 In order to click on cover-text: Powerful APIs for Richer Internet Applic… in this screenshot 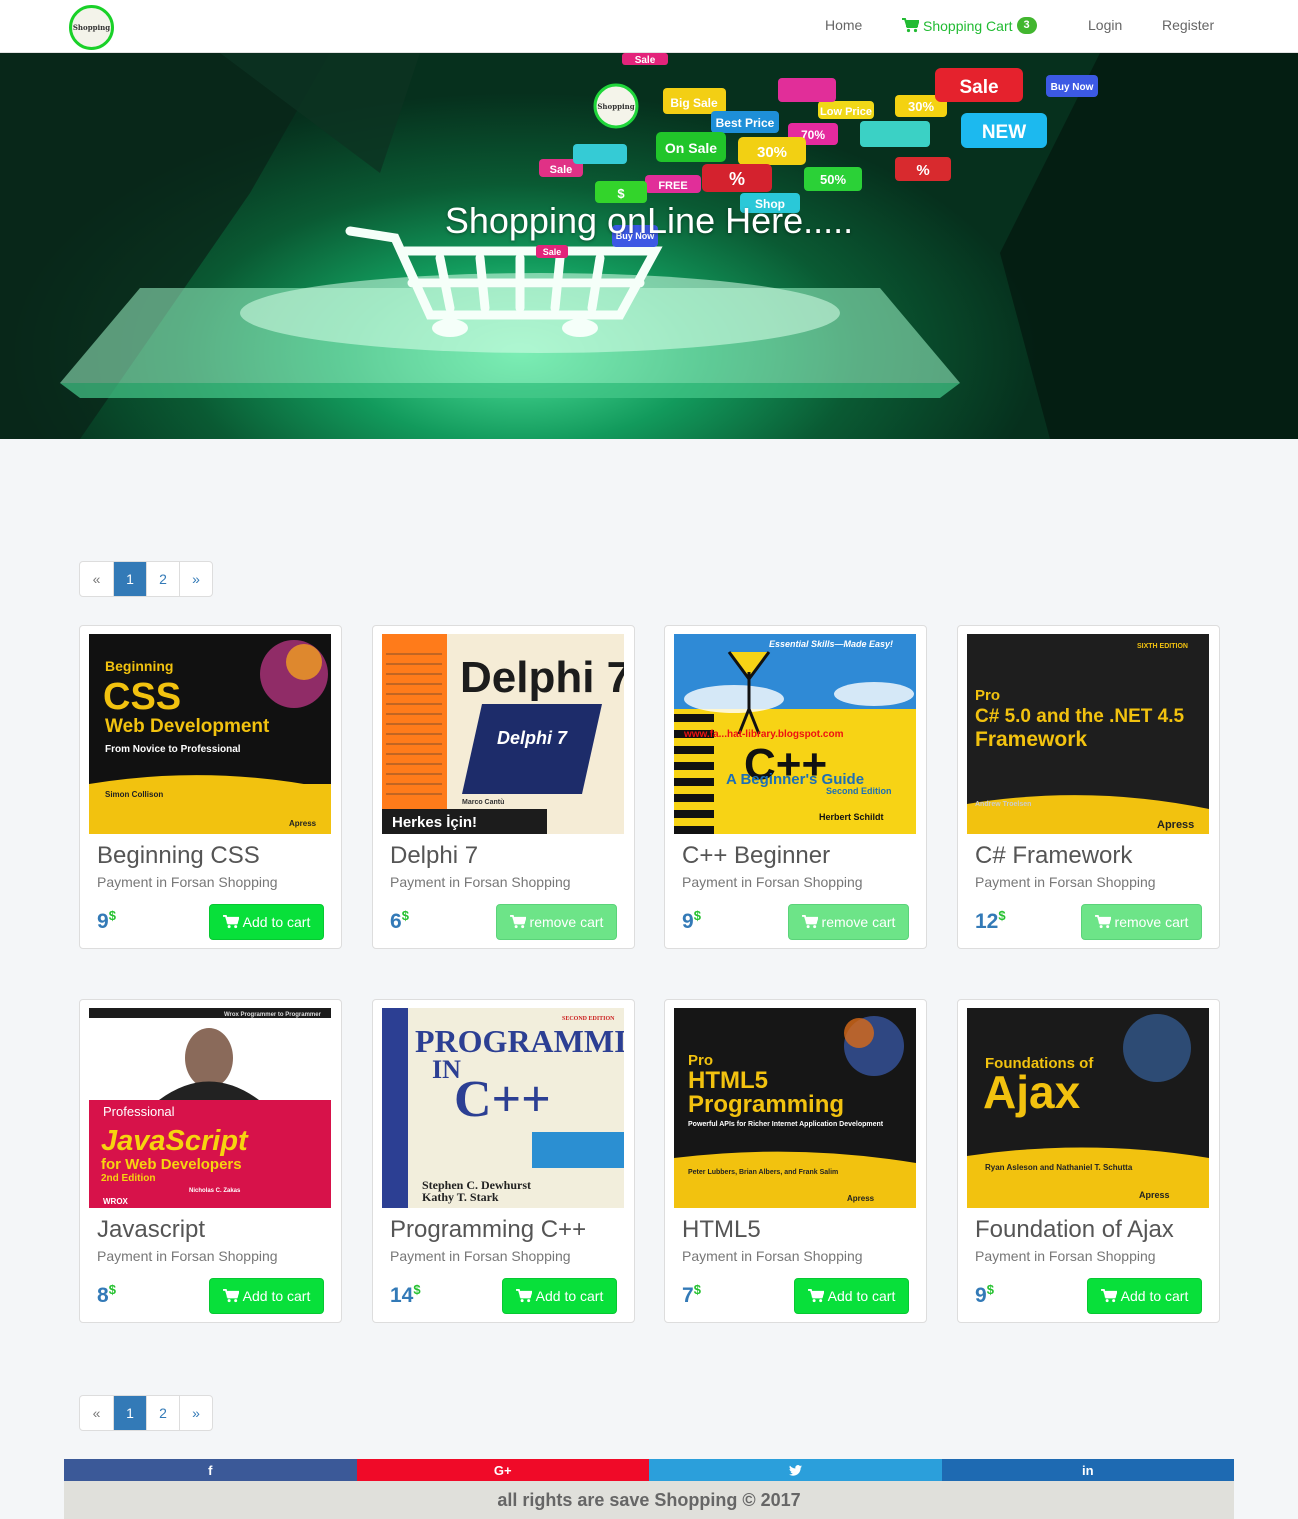, I will do `click(786, 1124)`.